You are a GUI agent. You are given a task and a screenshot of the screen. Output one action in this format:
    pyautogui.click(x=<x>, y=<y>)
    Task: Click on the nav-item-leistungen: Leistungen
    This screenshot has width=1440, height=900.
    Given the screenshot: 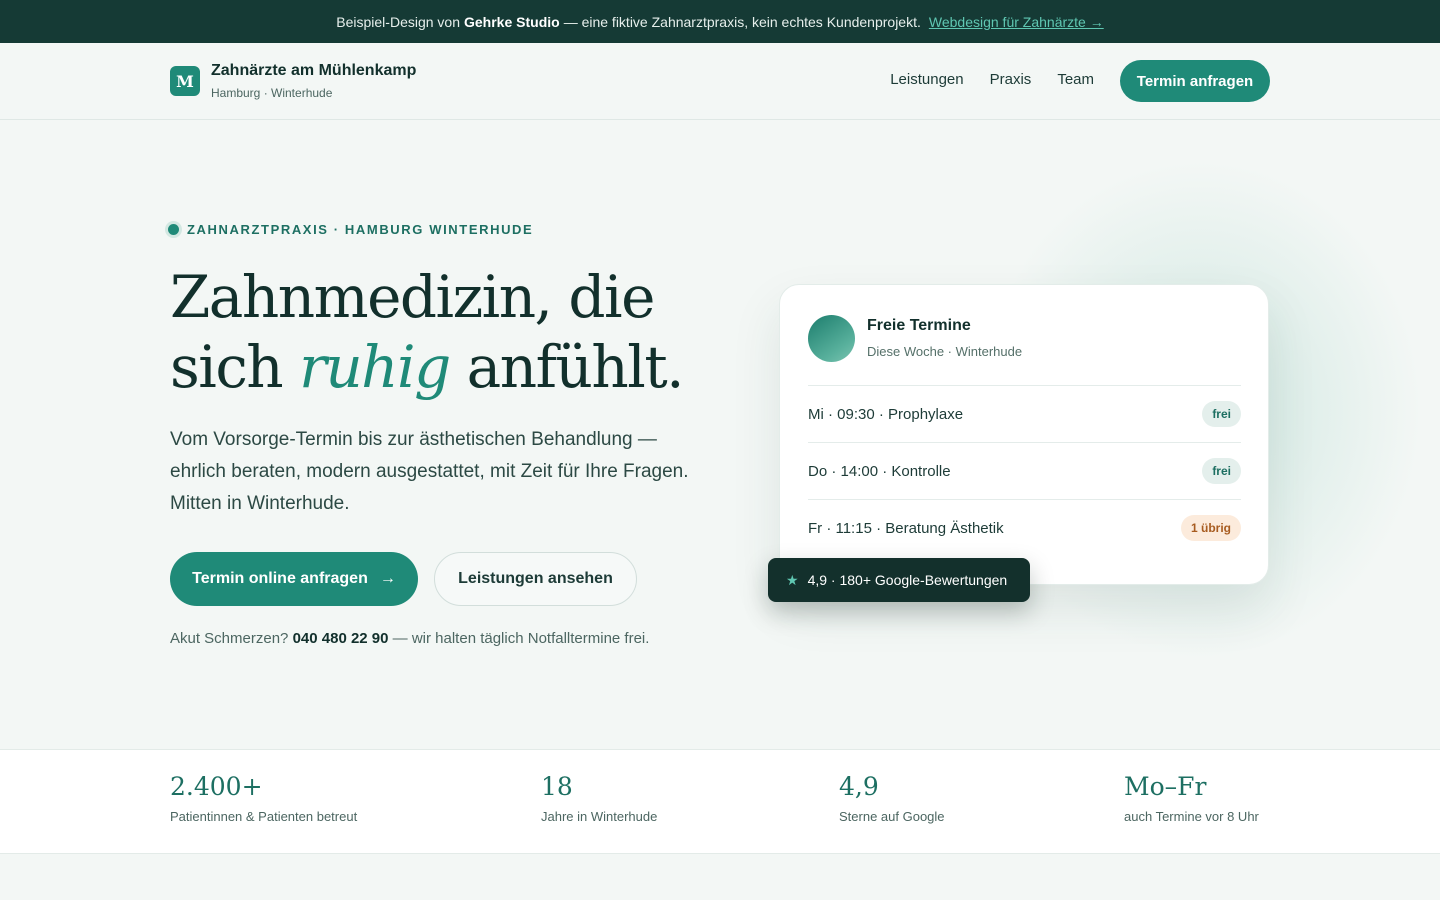 What is the action you would take?
    pyautogui.click(x=926, y=79)
    